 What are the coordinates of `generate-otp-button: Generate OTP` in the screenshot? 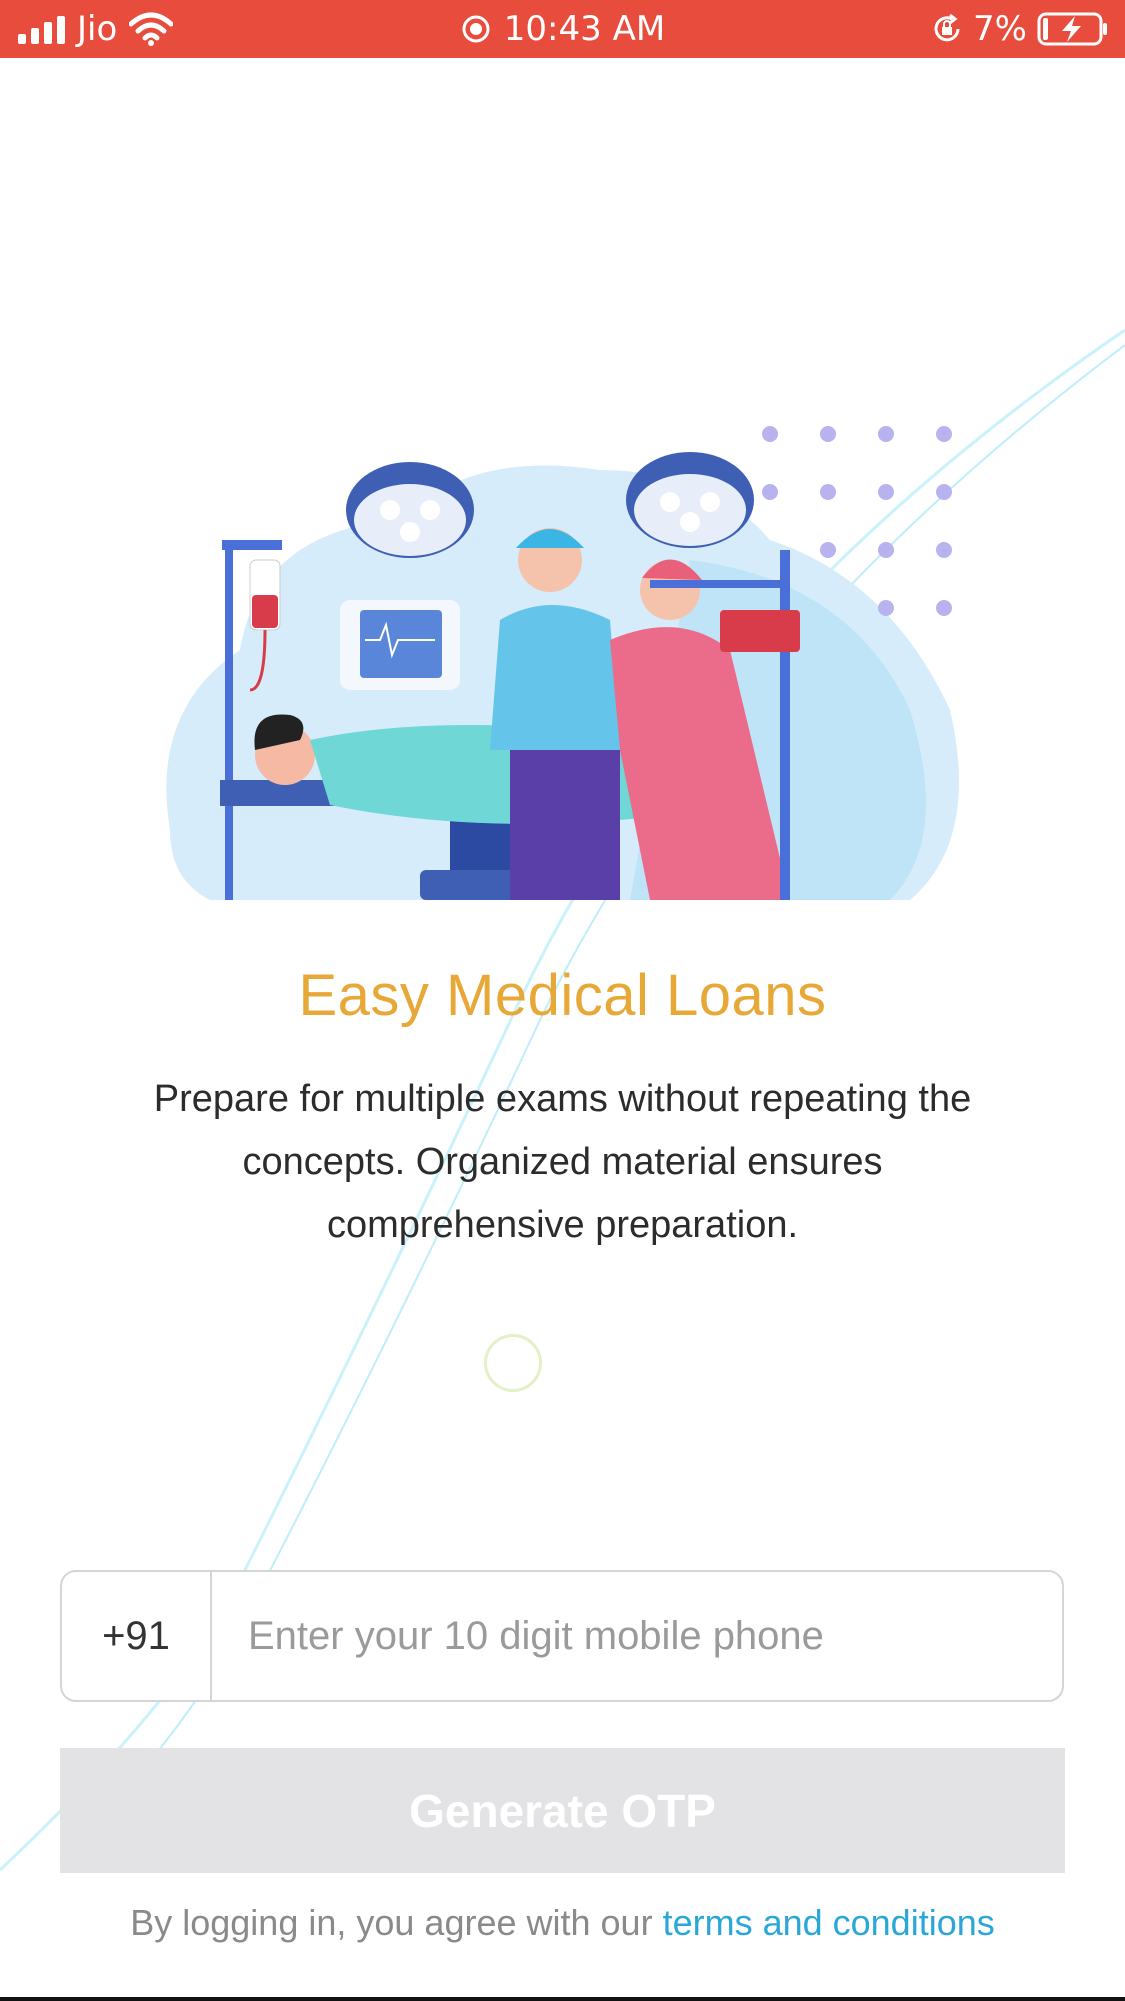 It's located at (562, 1810).